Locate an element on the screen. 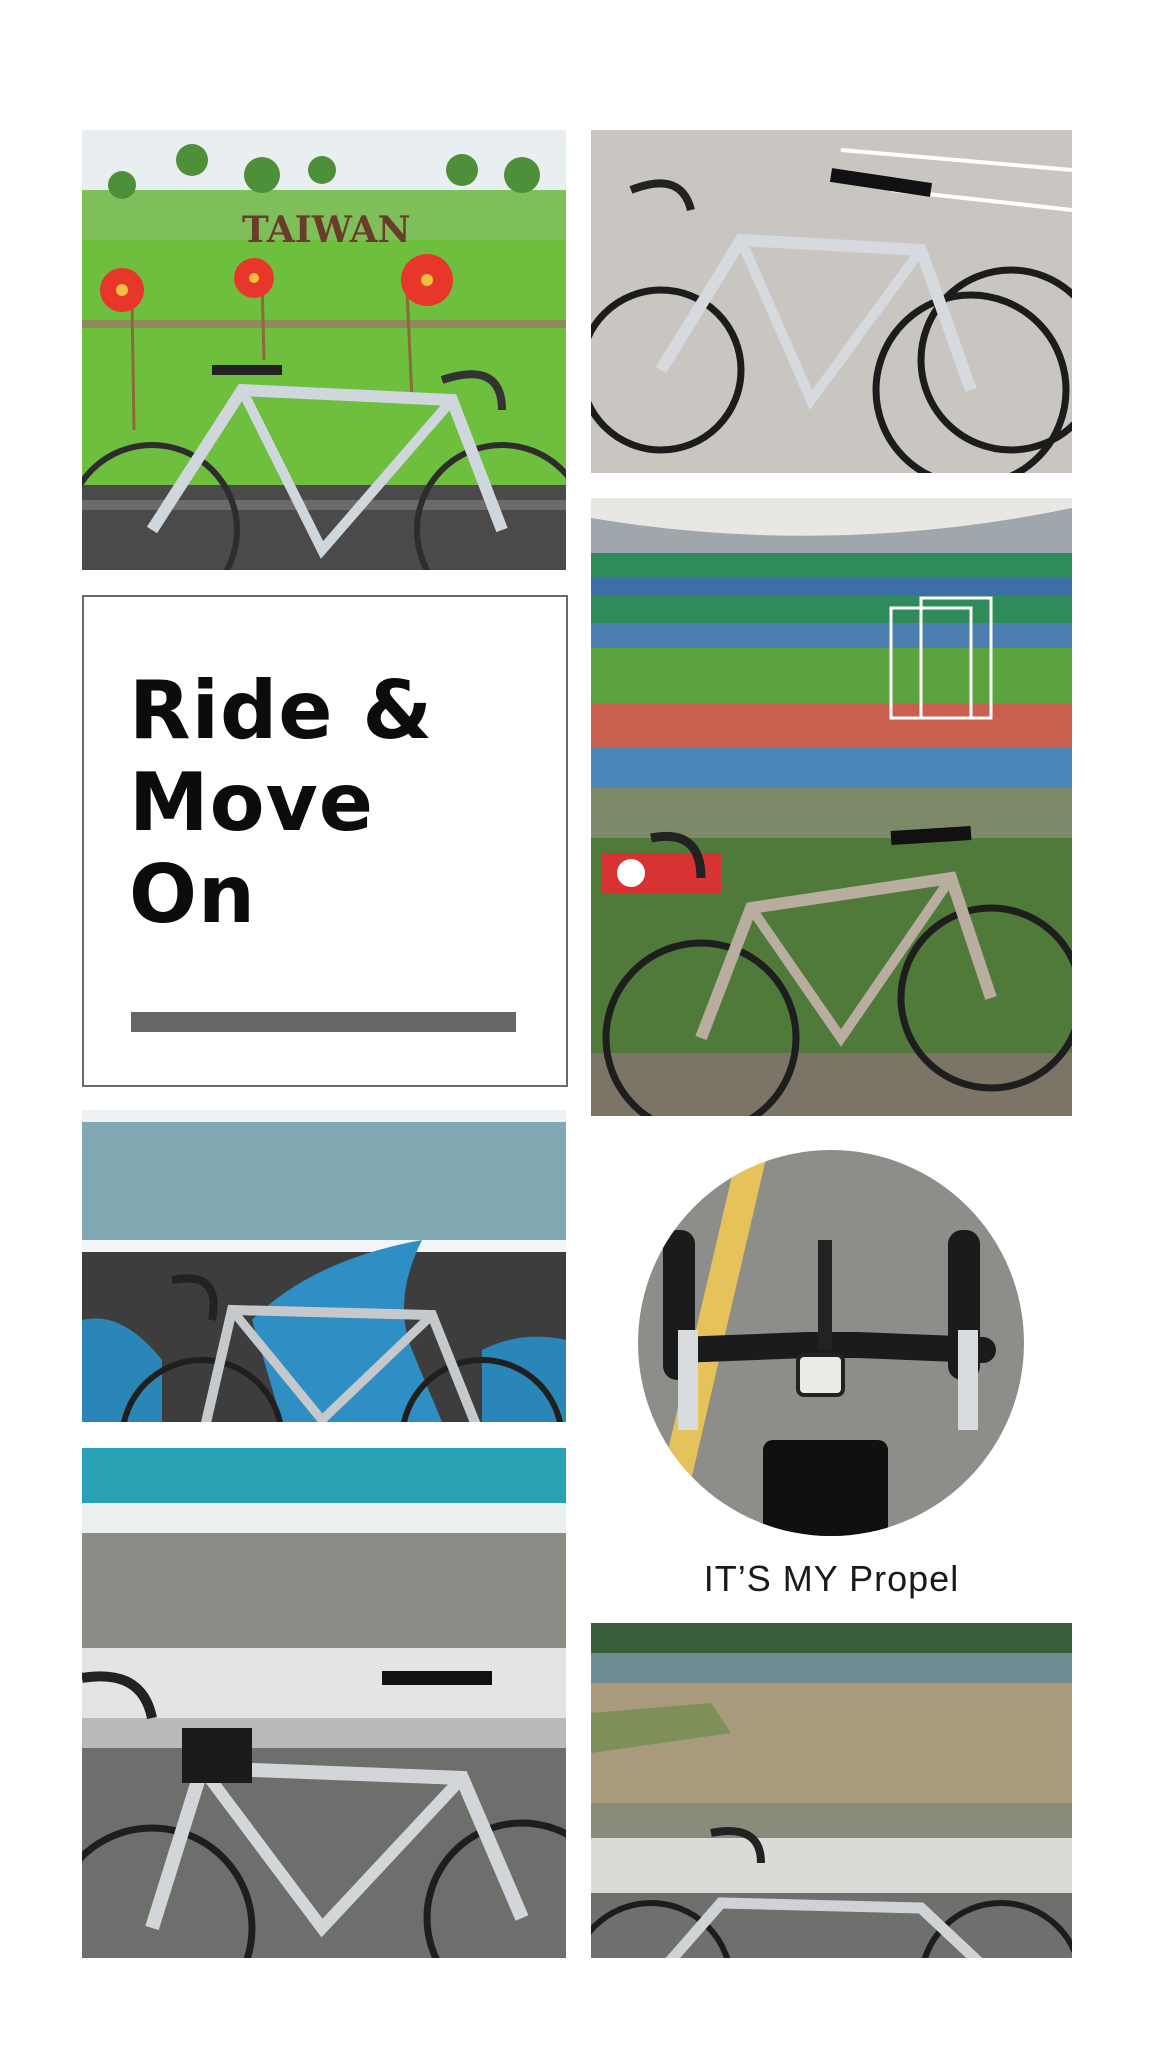  photo-handlebar-circle is located at coordinates (831, 1343).